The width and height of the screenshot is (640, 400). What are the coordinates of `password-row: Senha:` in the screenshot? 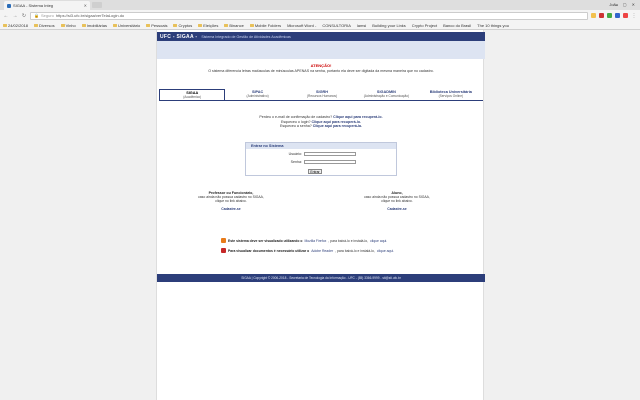 It's located at (320, 162).